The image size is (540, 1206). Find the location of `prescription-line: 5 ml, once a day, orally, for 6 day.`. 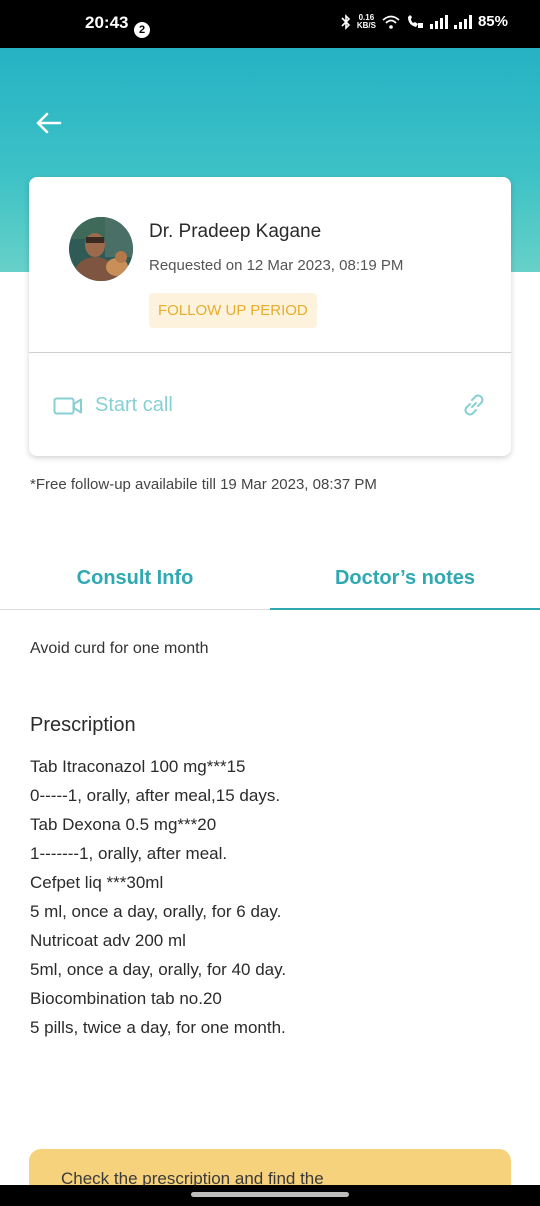

prescription-line: 5 ml, once a day, orally, for 6 day. is located at coordinates (156, 911).